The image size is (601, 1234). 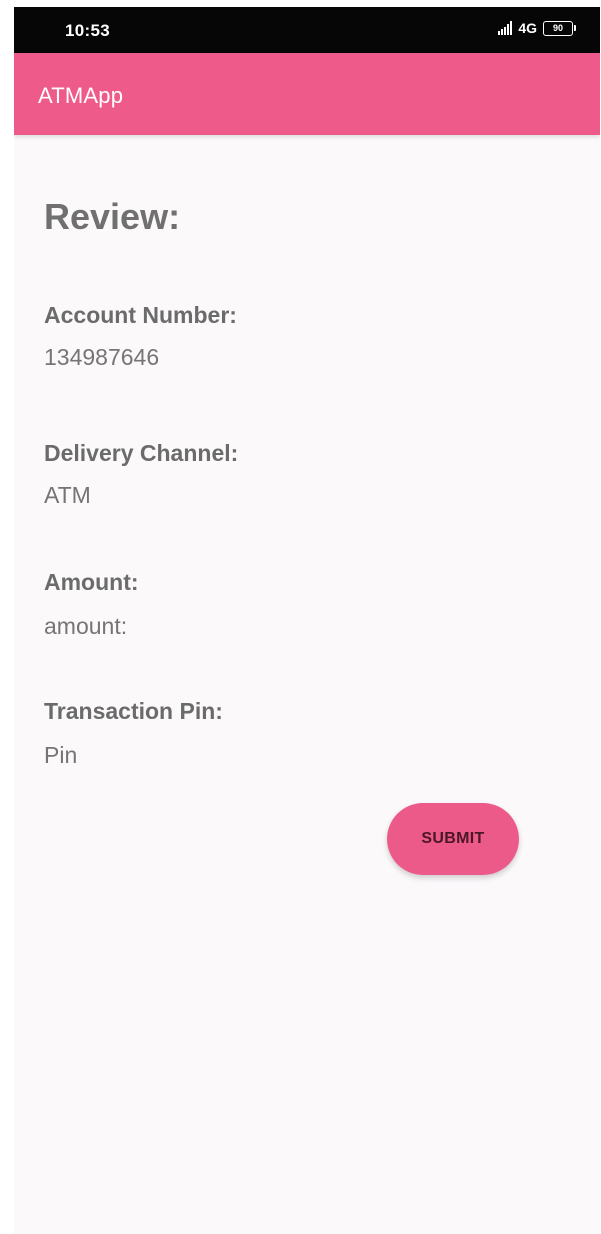 What do you see at coordinates (140, 315) in the screenshot?
I see `account-number-label: Account Number:` at bounding box center [140, 315].